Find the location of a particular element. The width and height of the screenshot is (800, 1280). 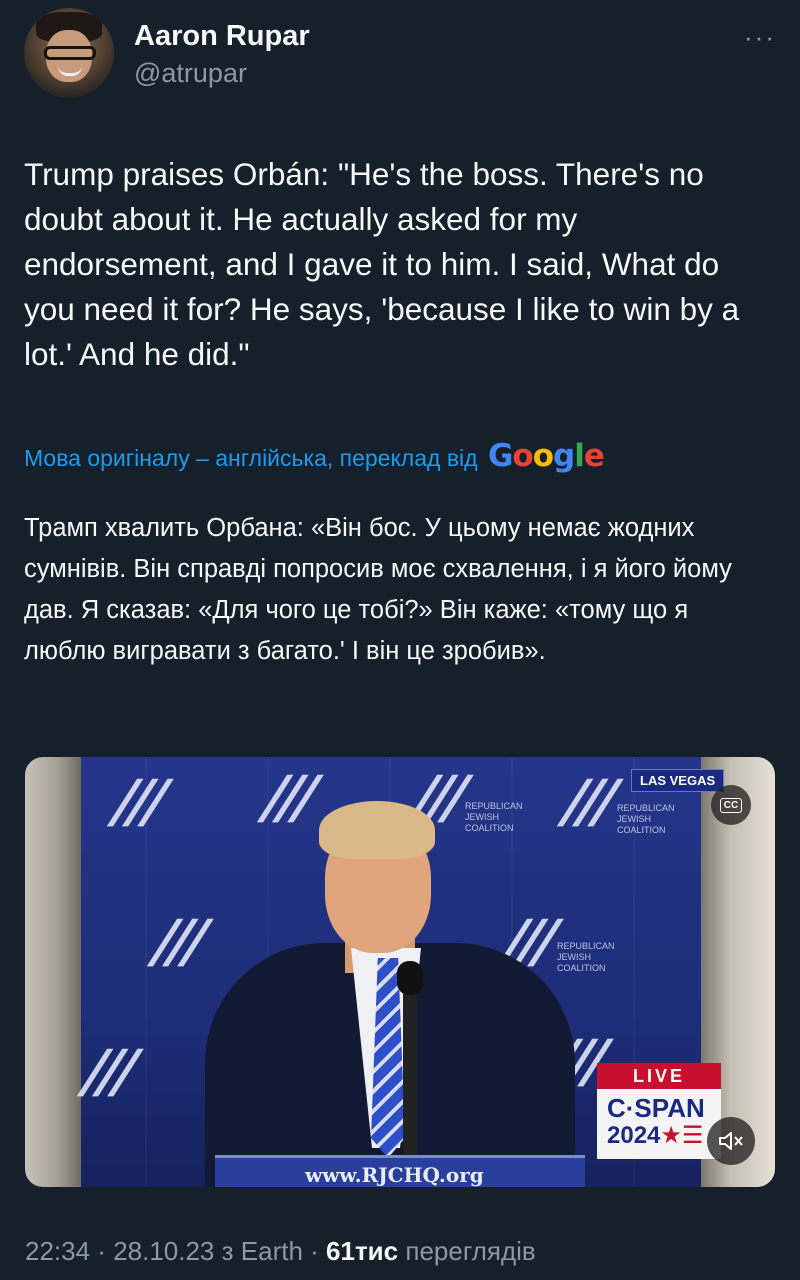

more-options-icon: ··· is located at coordinates (760, 37).